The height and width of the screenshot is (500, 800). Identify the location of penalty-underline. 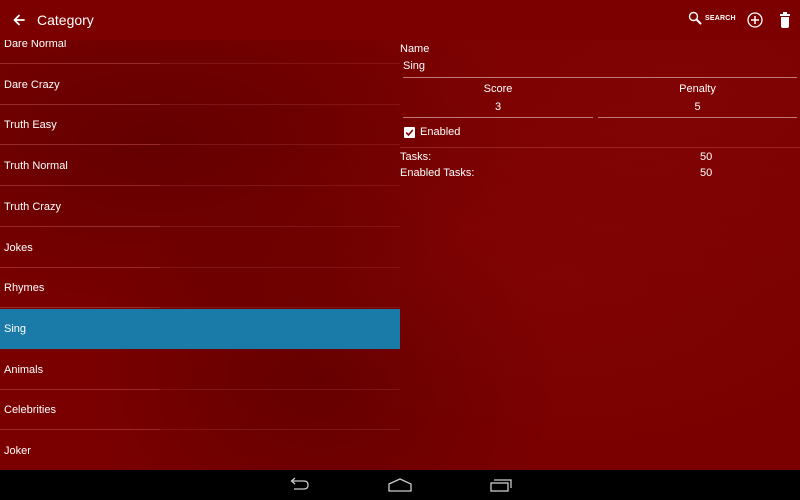
(697, 117).